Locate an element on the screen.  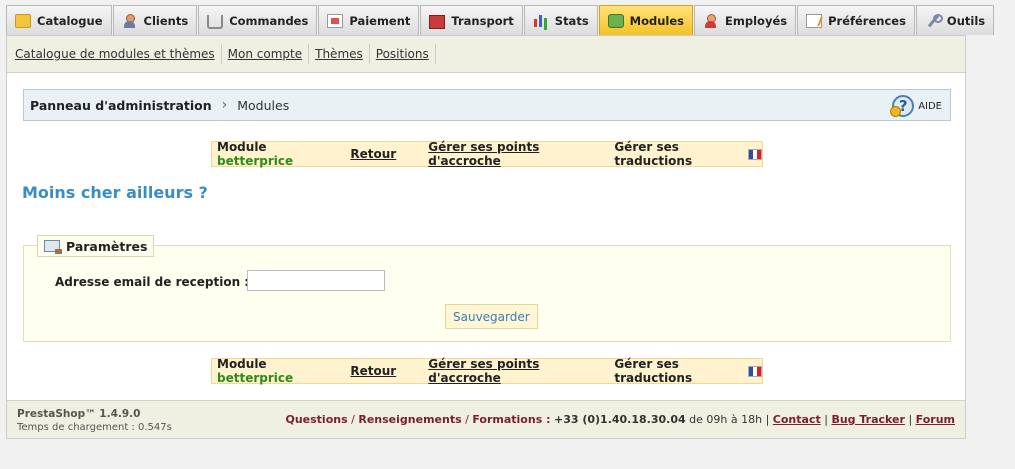
settings-legend-label: Paramètres is located at coordinates (107, 246).